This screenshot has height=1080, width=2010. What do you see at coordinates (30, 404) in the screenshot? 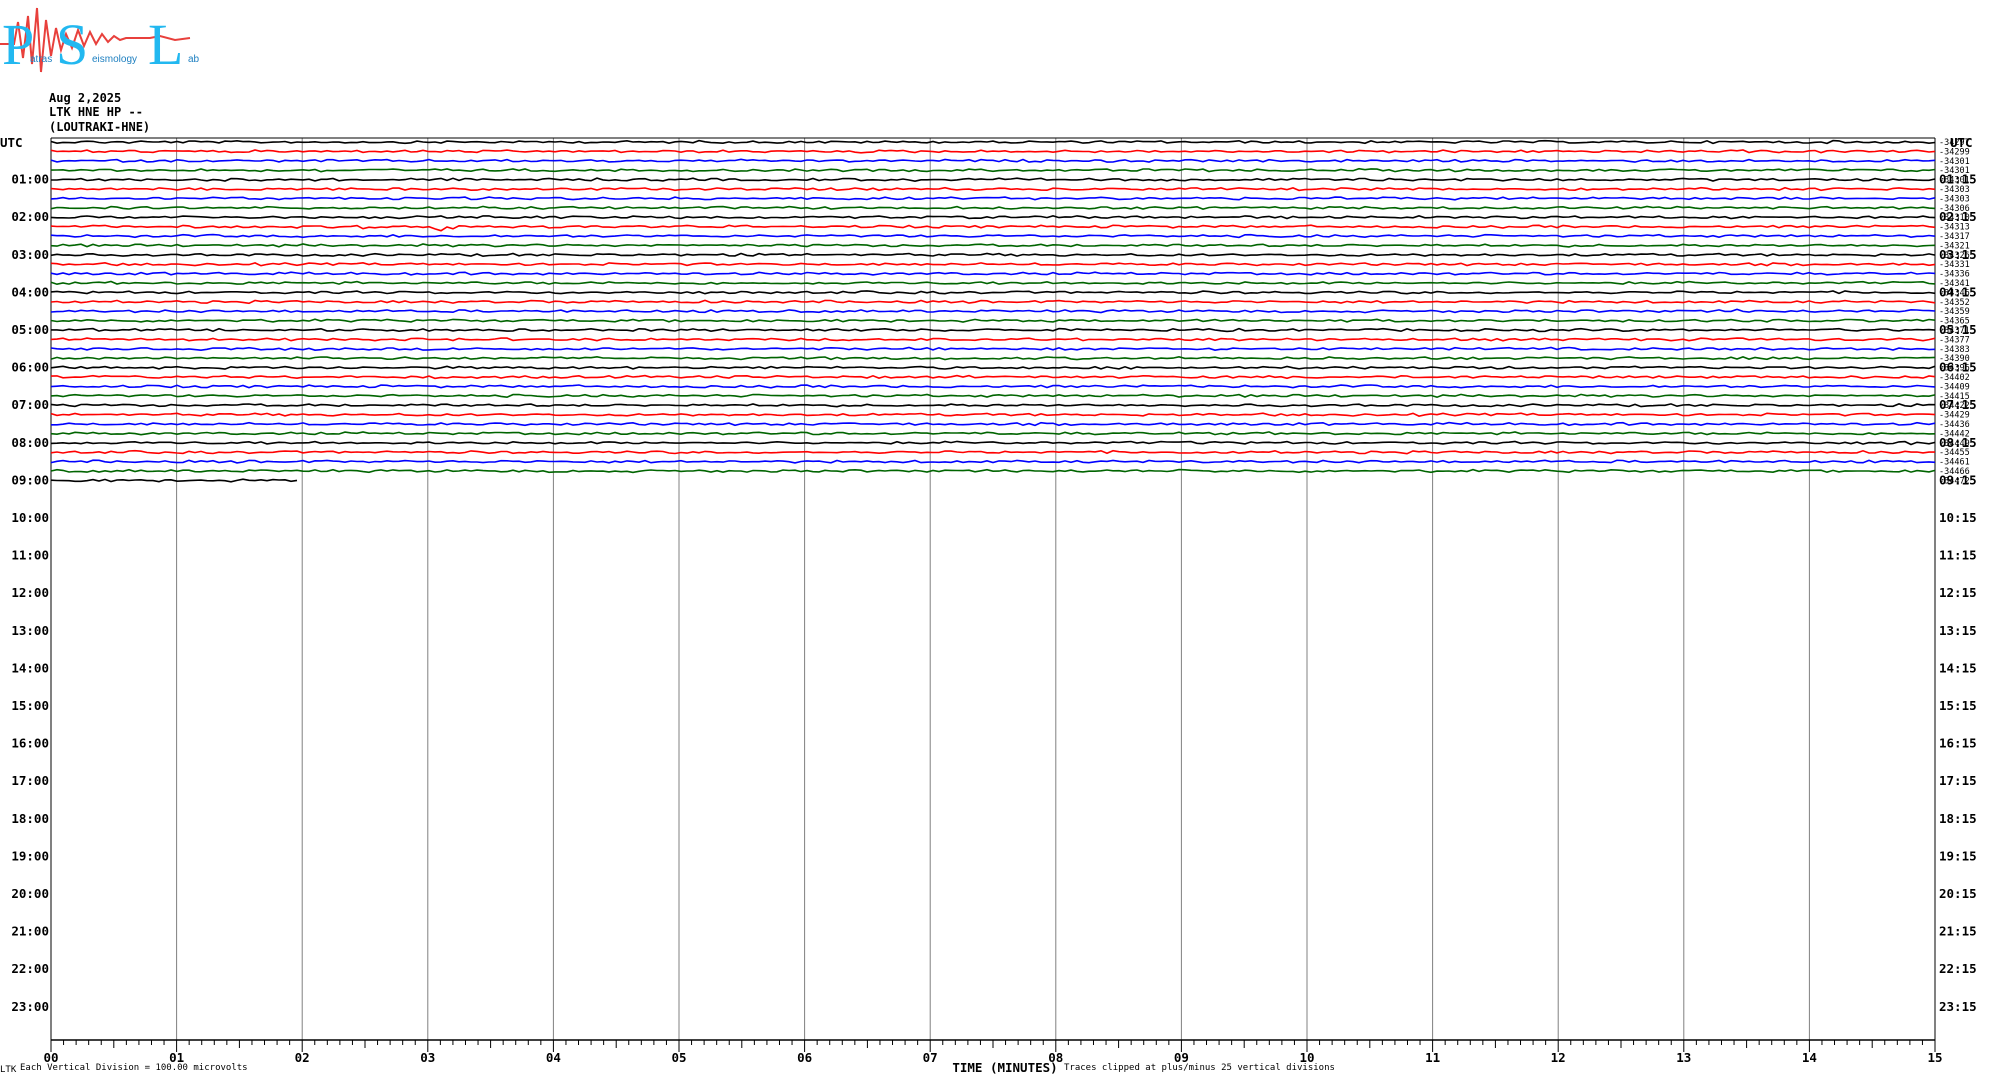
I see `left-hour-label: 07:00` at bounding box center [30, 404].